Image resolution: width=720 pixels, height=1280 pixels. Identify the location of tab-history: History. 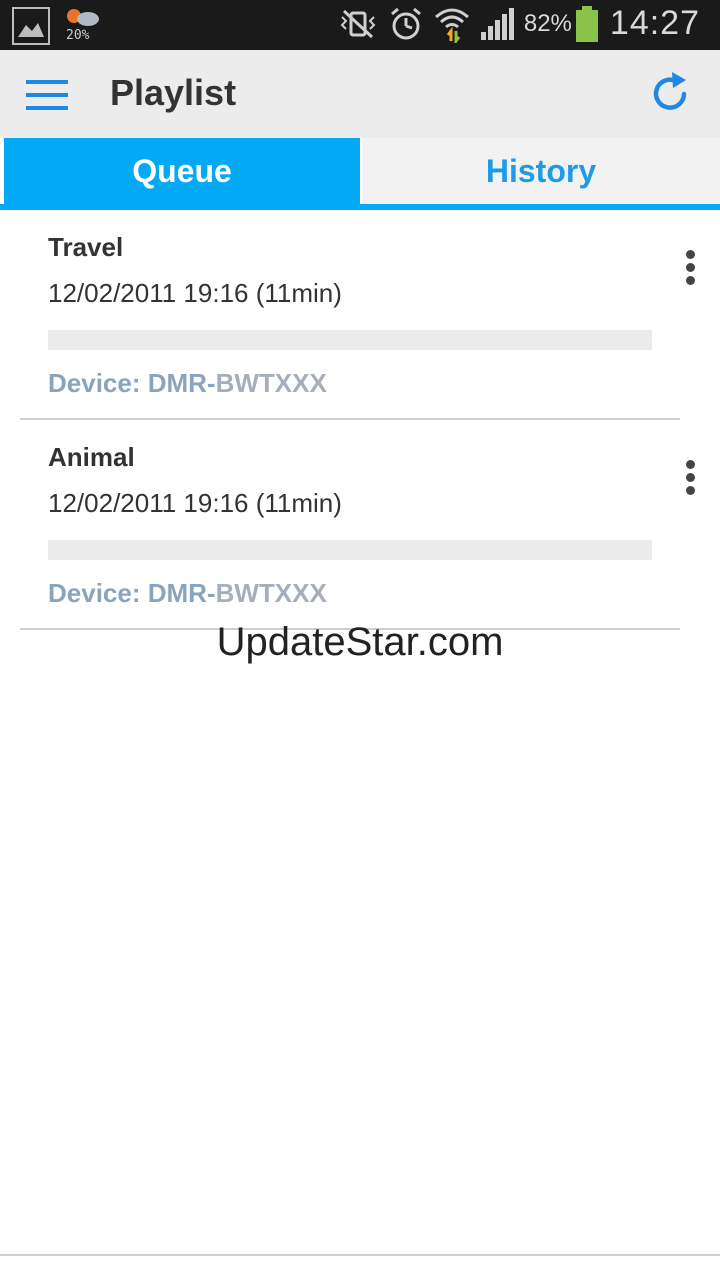
(541, 171).